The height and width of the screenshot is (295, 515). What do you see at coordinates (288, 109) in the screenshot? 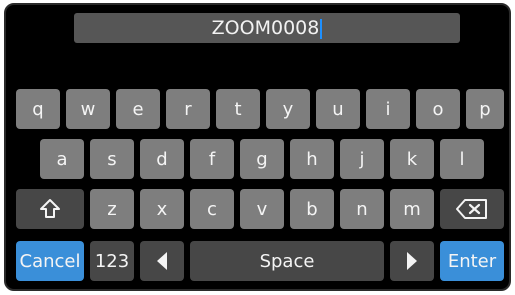
I see `key-y: y` at bounding box center [288, 109].